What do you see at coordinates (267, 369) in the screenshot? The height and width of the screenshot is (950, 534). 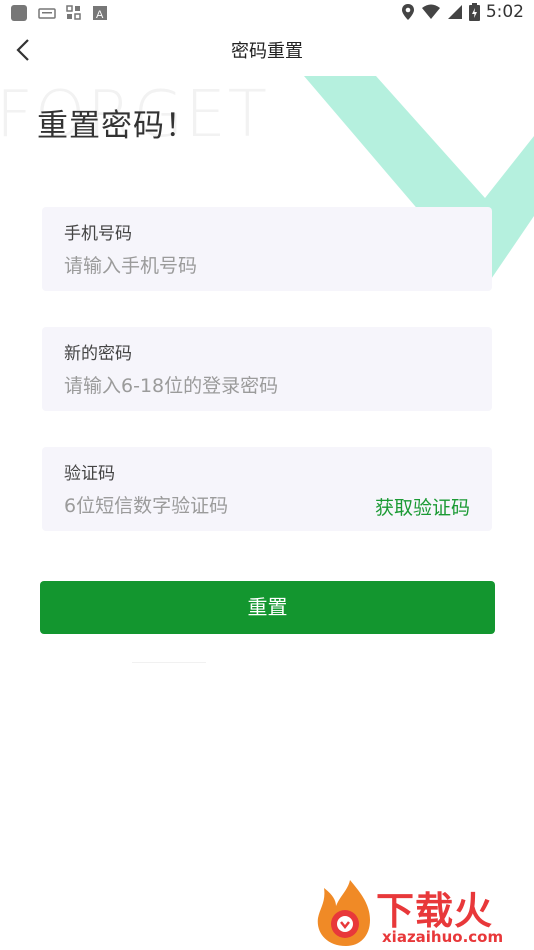 I see `password-field-card: 新的密码` at bounding box center [267, 369].